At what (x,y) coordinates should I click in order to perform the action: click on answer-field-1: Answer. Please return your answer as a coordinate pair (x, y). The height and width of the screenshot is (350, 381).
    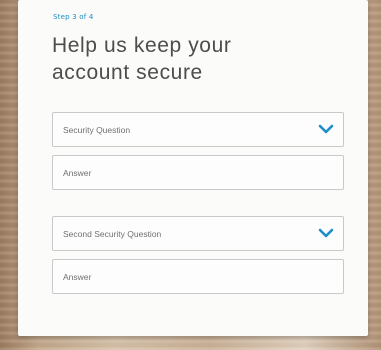
    Looking at the image, I should click on (198, 172).